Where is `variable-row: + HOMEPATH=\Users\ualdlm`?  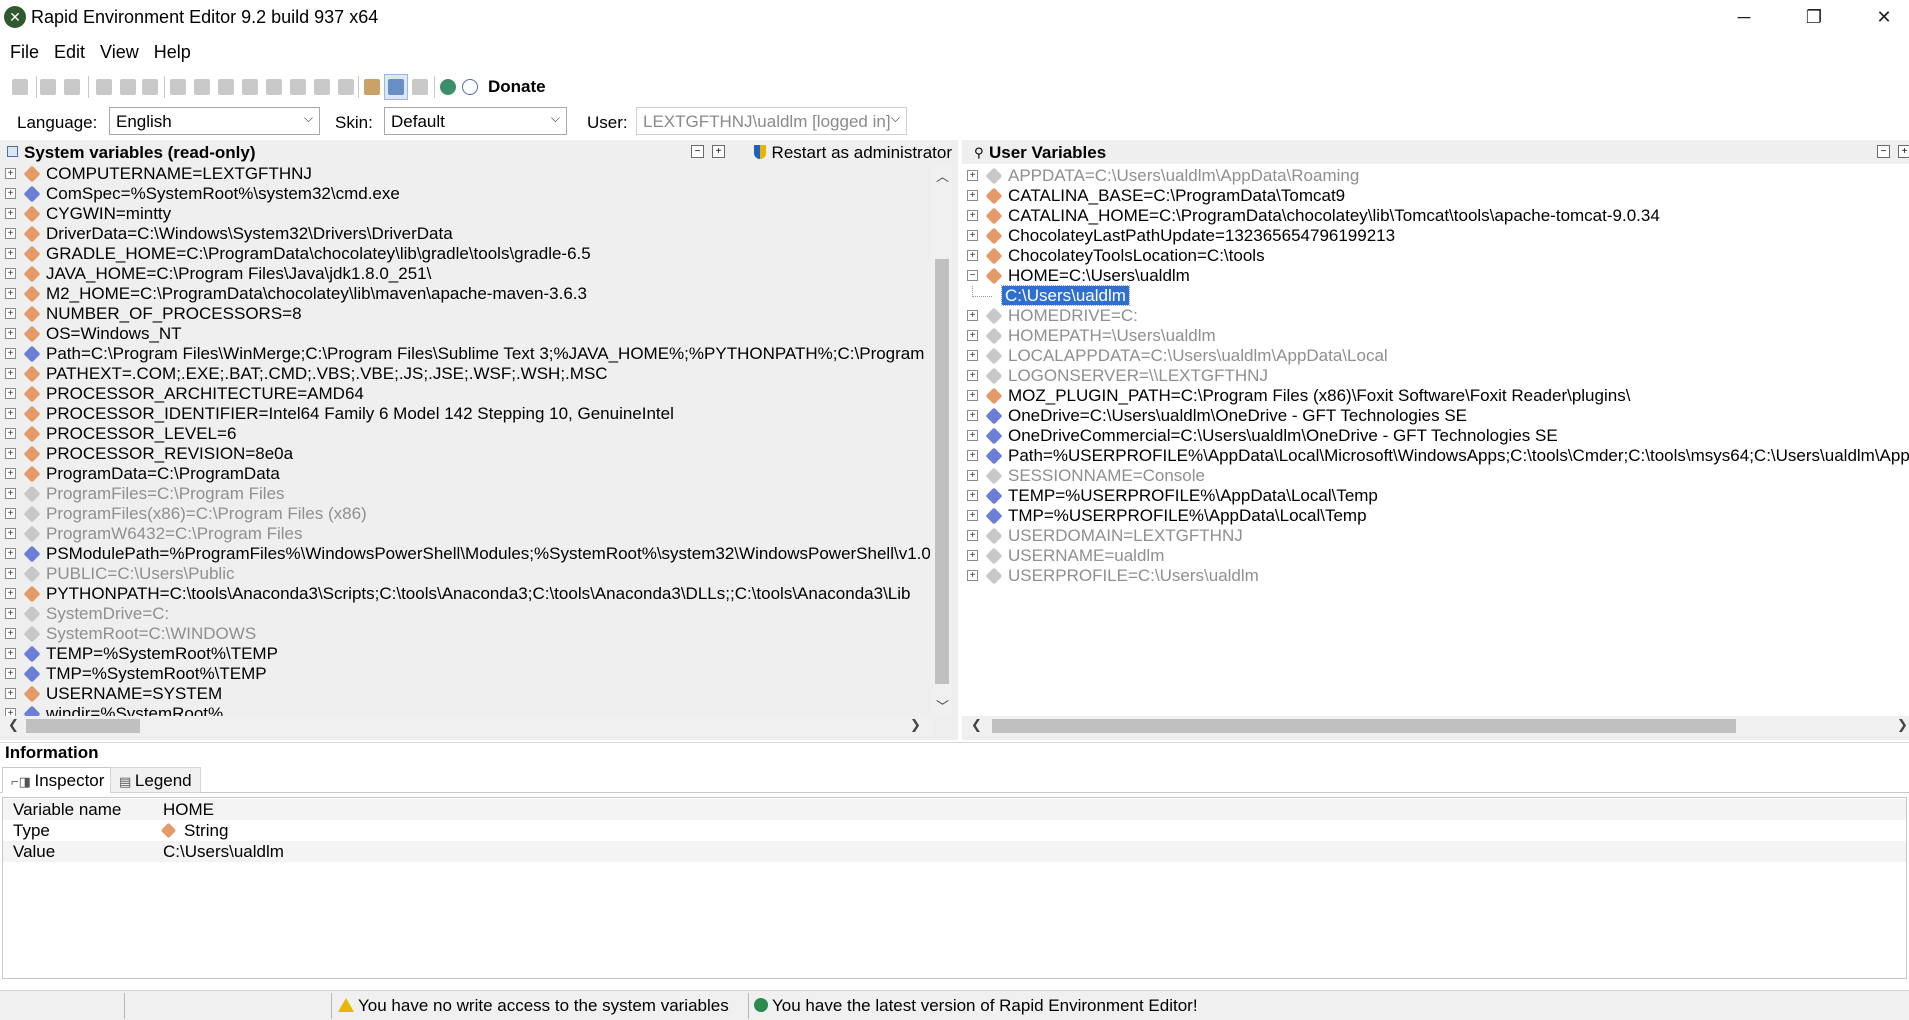 variable-row: + HOMEPATH=\Users\ualdlm is located at coordinates (1435, 336).